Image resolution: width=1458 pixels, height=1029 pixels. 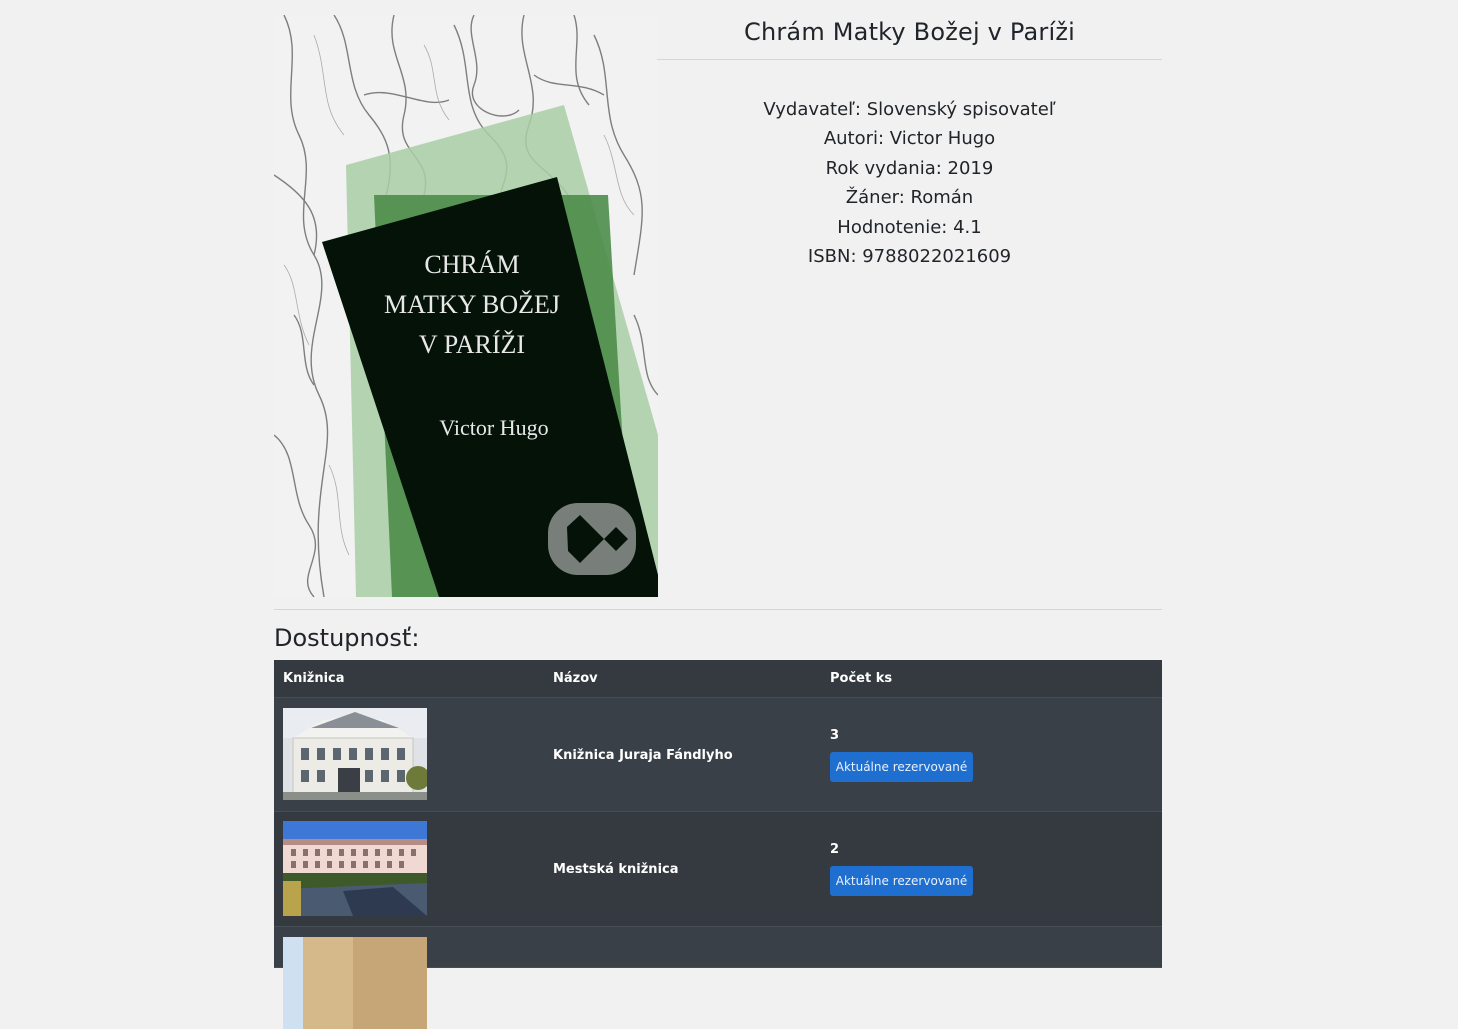 I want to click on column-header-count: Počet ks, so click(x=861, y=678).